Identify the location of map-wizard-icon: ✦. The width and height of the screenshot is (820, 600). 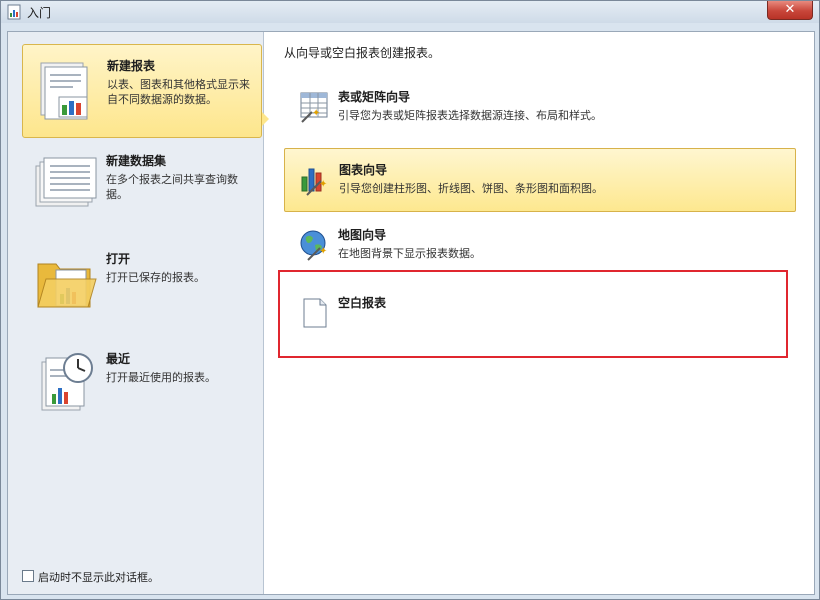
(313, 245).